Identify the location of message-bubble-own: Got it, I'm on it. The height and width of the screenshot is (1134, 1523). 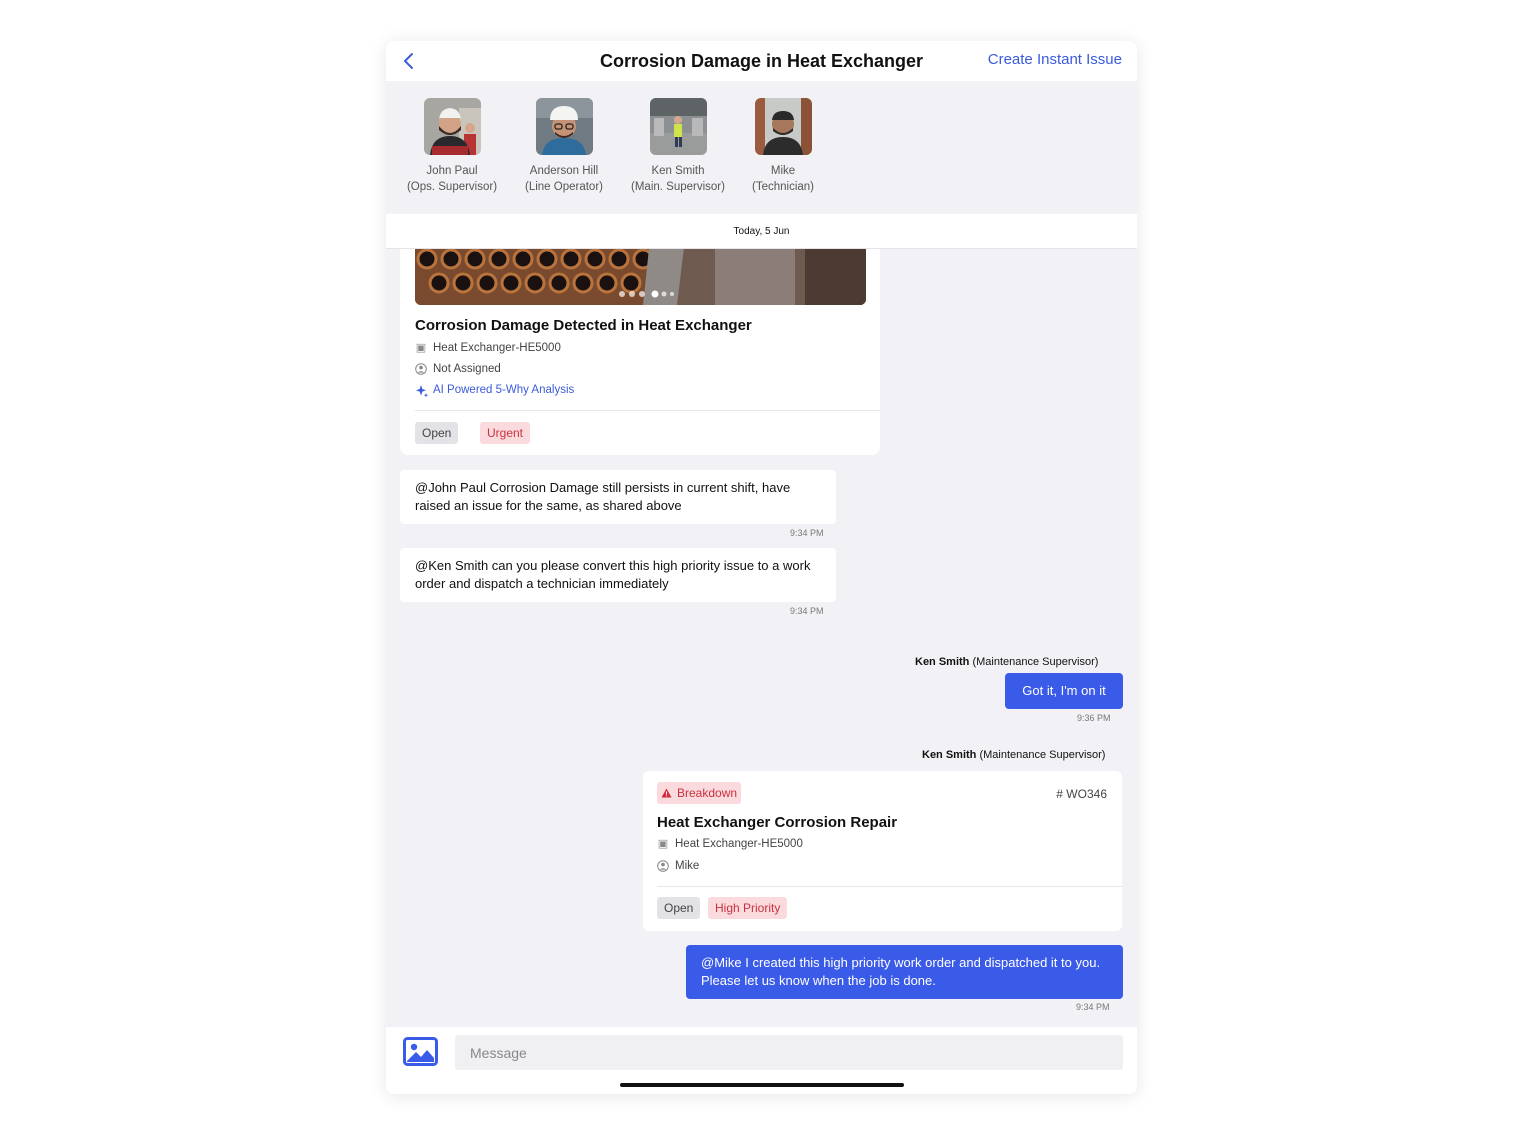
(1064, 691).